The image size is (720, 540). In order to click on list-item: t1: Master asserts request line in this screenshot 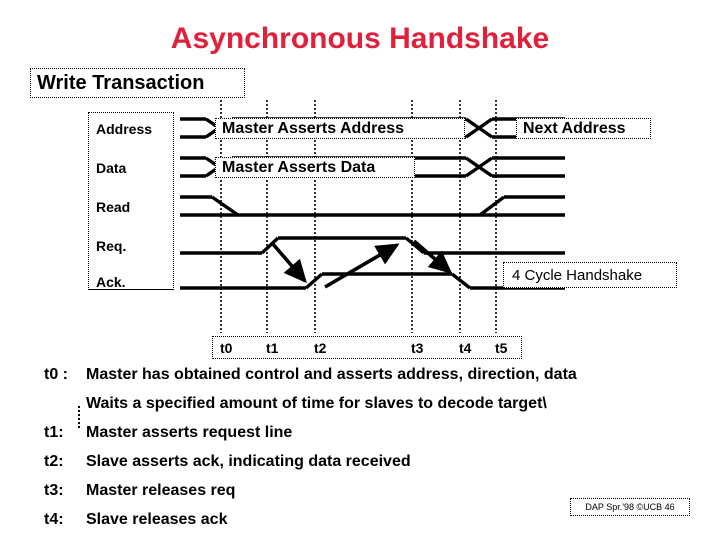, I will do `click(374, 436)`.